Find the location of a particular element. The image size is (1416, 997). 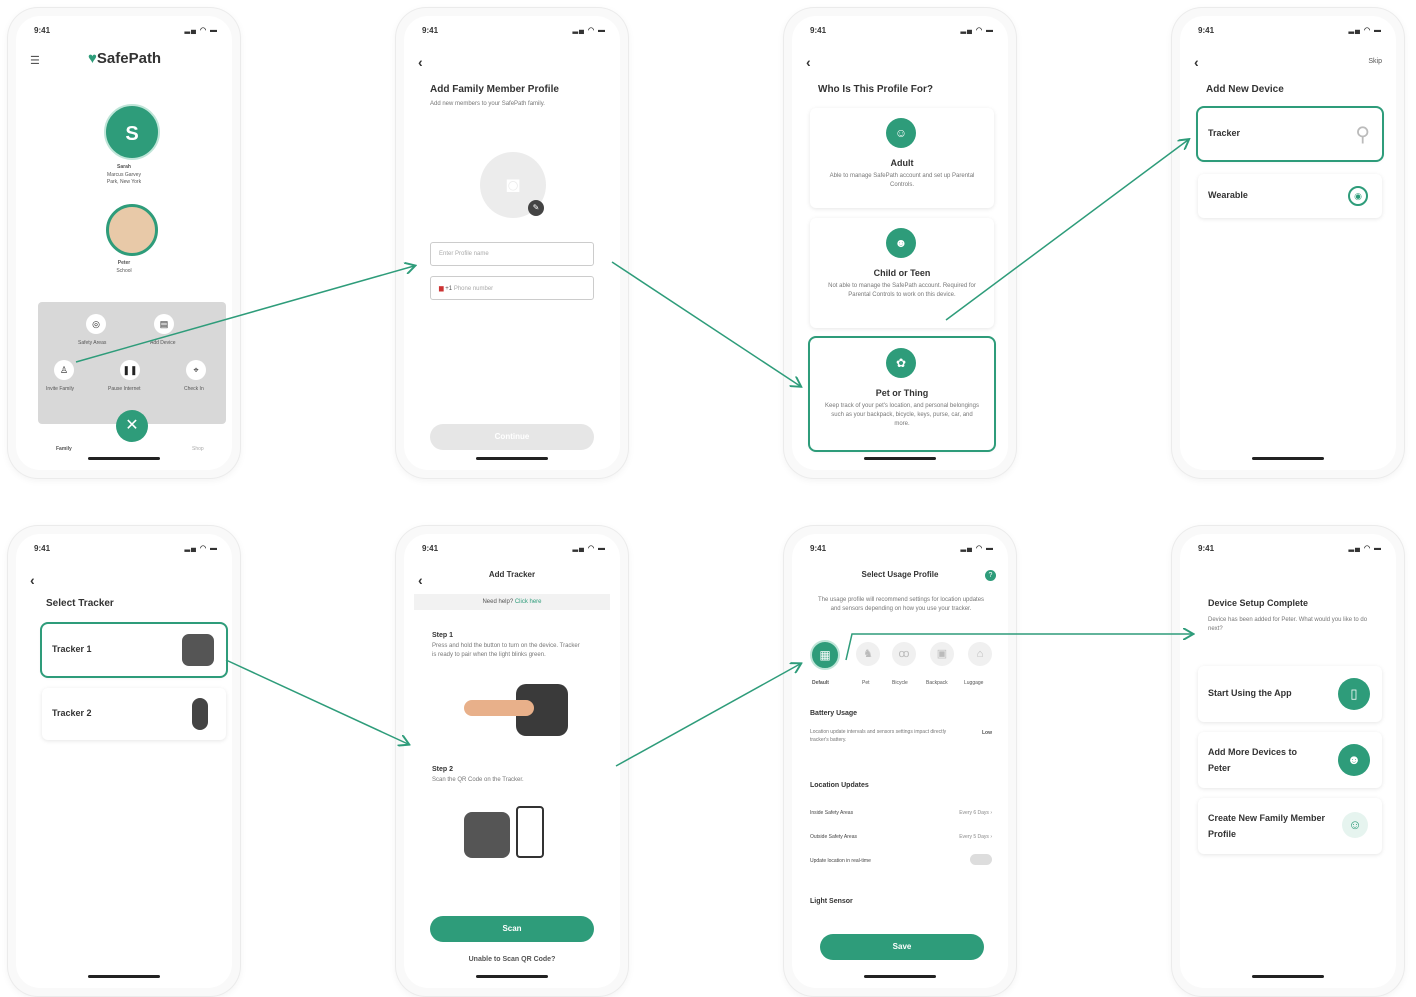

tab-shop: Shop is located at coordinates (198, 449).